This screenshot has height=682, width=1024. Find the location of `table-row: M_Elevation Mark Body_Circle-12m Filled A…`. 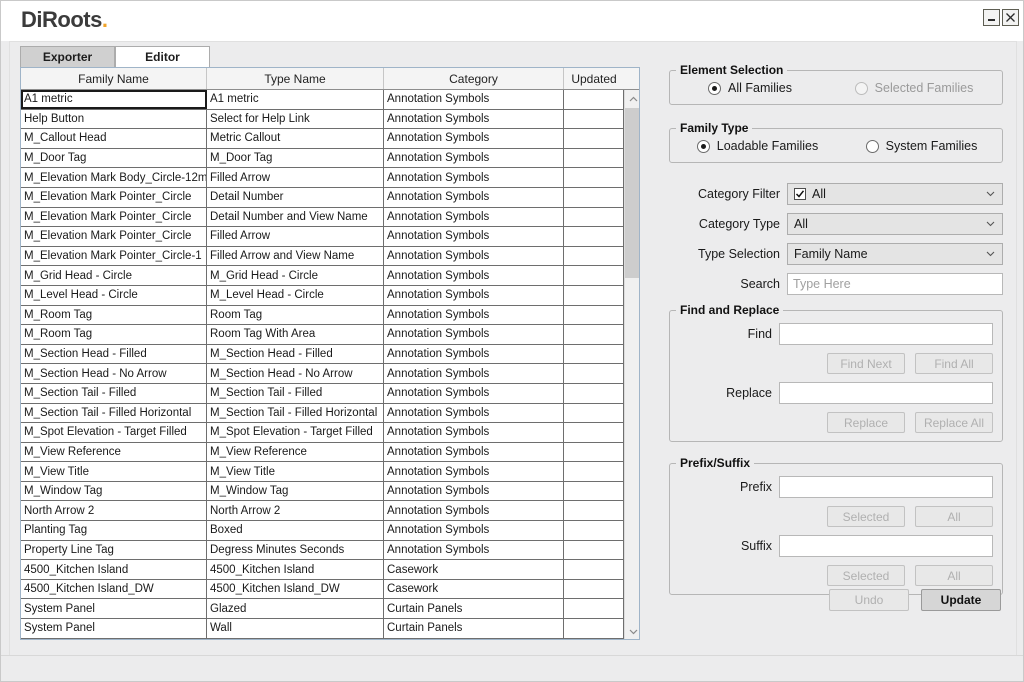

table-row: M_Elevation Mark Body_Circle-12m Filled A… is located at coordinates (322, 178).